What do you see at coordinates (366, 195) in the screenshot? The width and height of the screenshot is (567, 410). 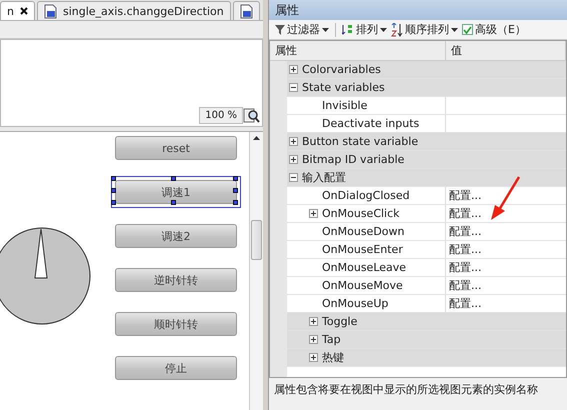 I see `property-name: OnDialogClosed` at bounding box center [366, 195].